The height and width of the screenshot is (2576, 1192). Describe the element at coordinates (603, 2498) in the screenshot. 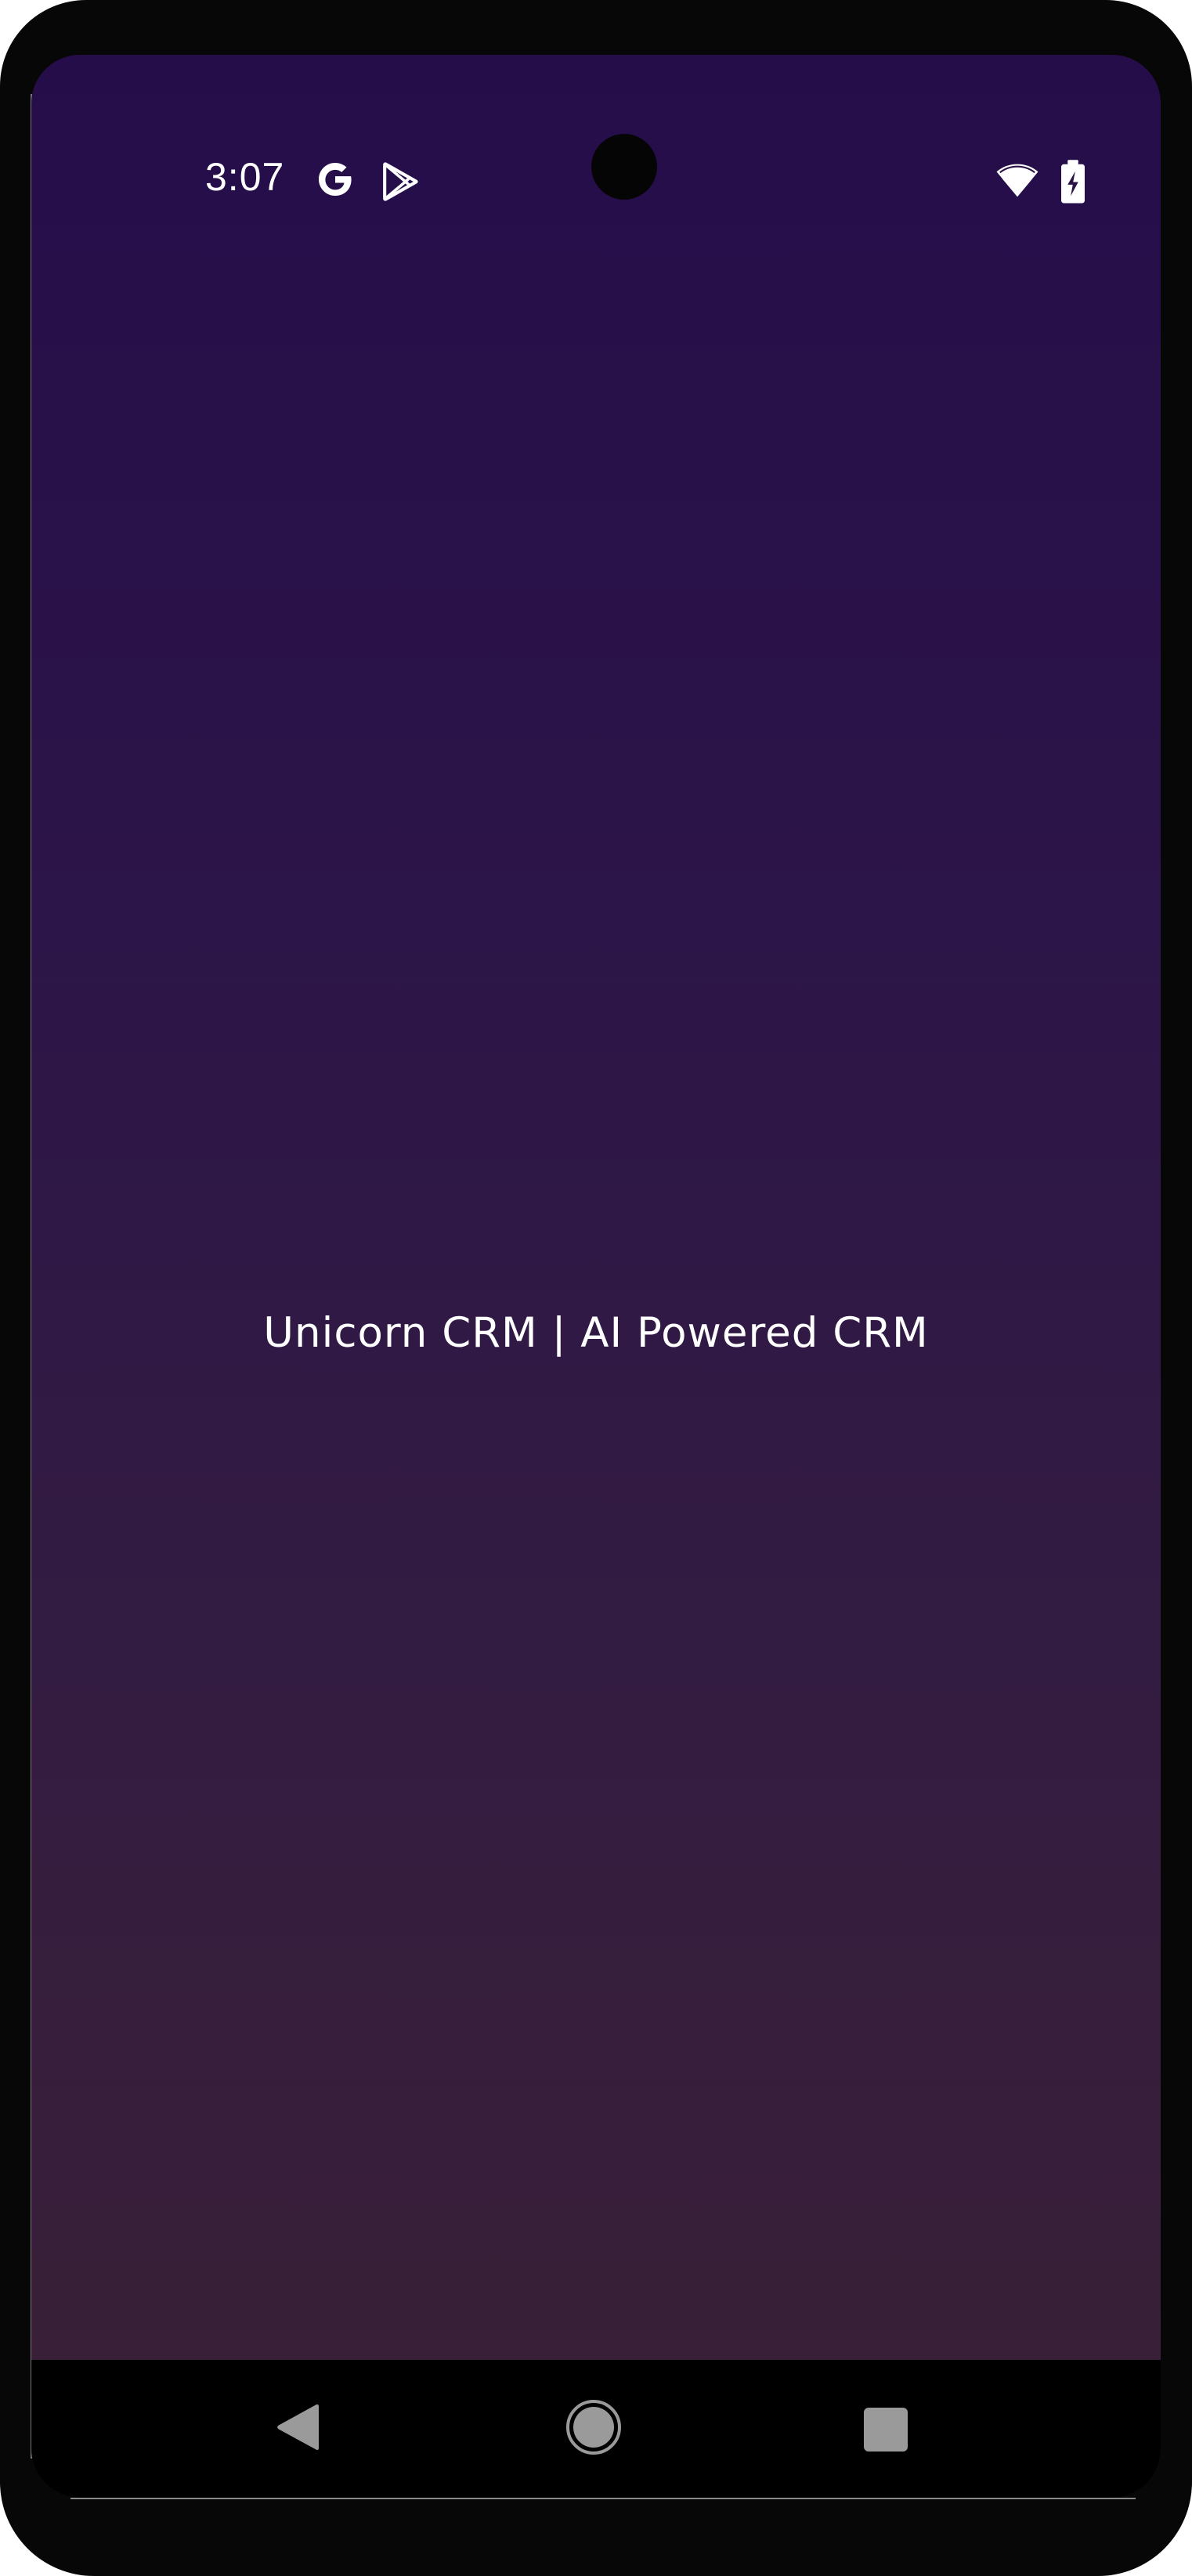

I see `frame-edge-bottom` at that location.